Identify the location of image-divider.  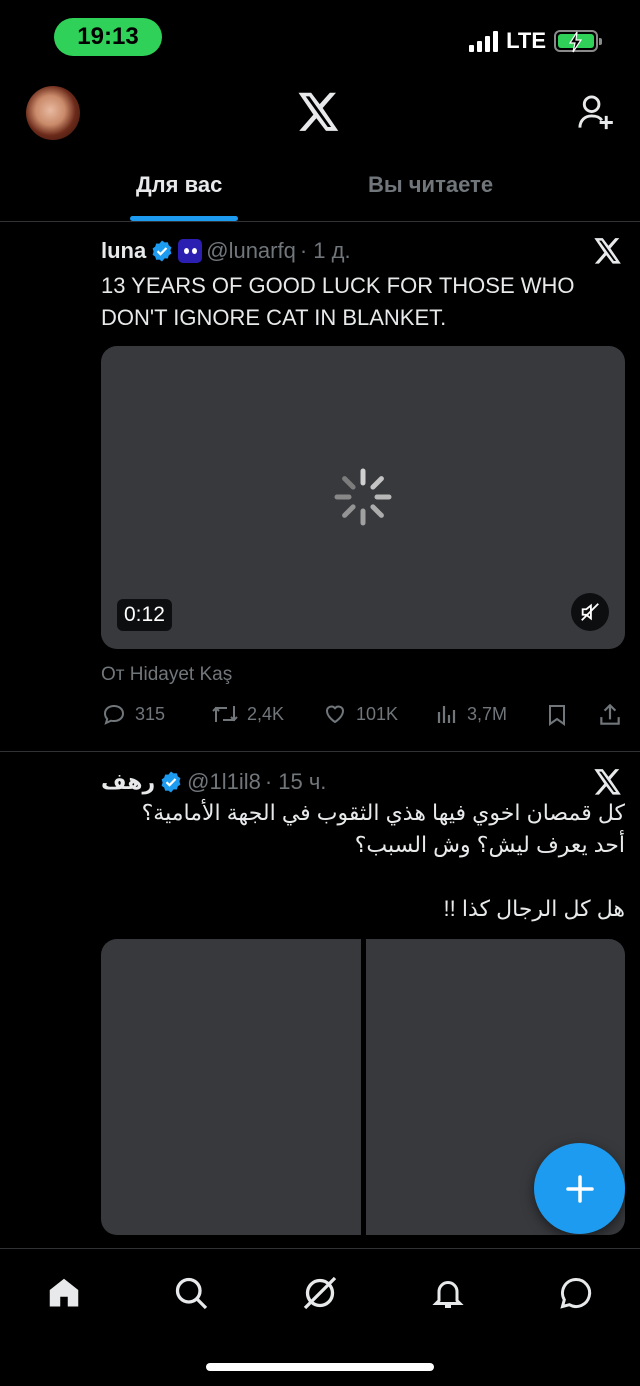
(363, 1087).